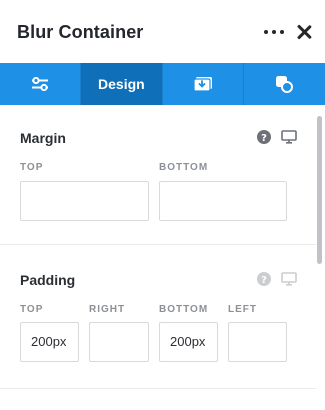 The width and height of the screenshot is (325, 410). Describe the element at coordinates (49, 342) in the screenshot. I see `padding-top-input: 200px` at that location.